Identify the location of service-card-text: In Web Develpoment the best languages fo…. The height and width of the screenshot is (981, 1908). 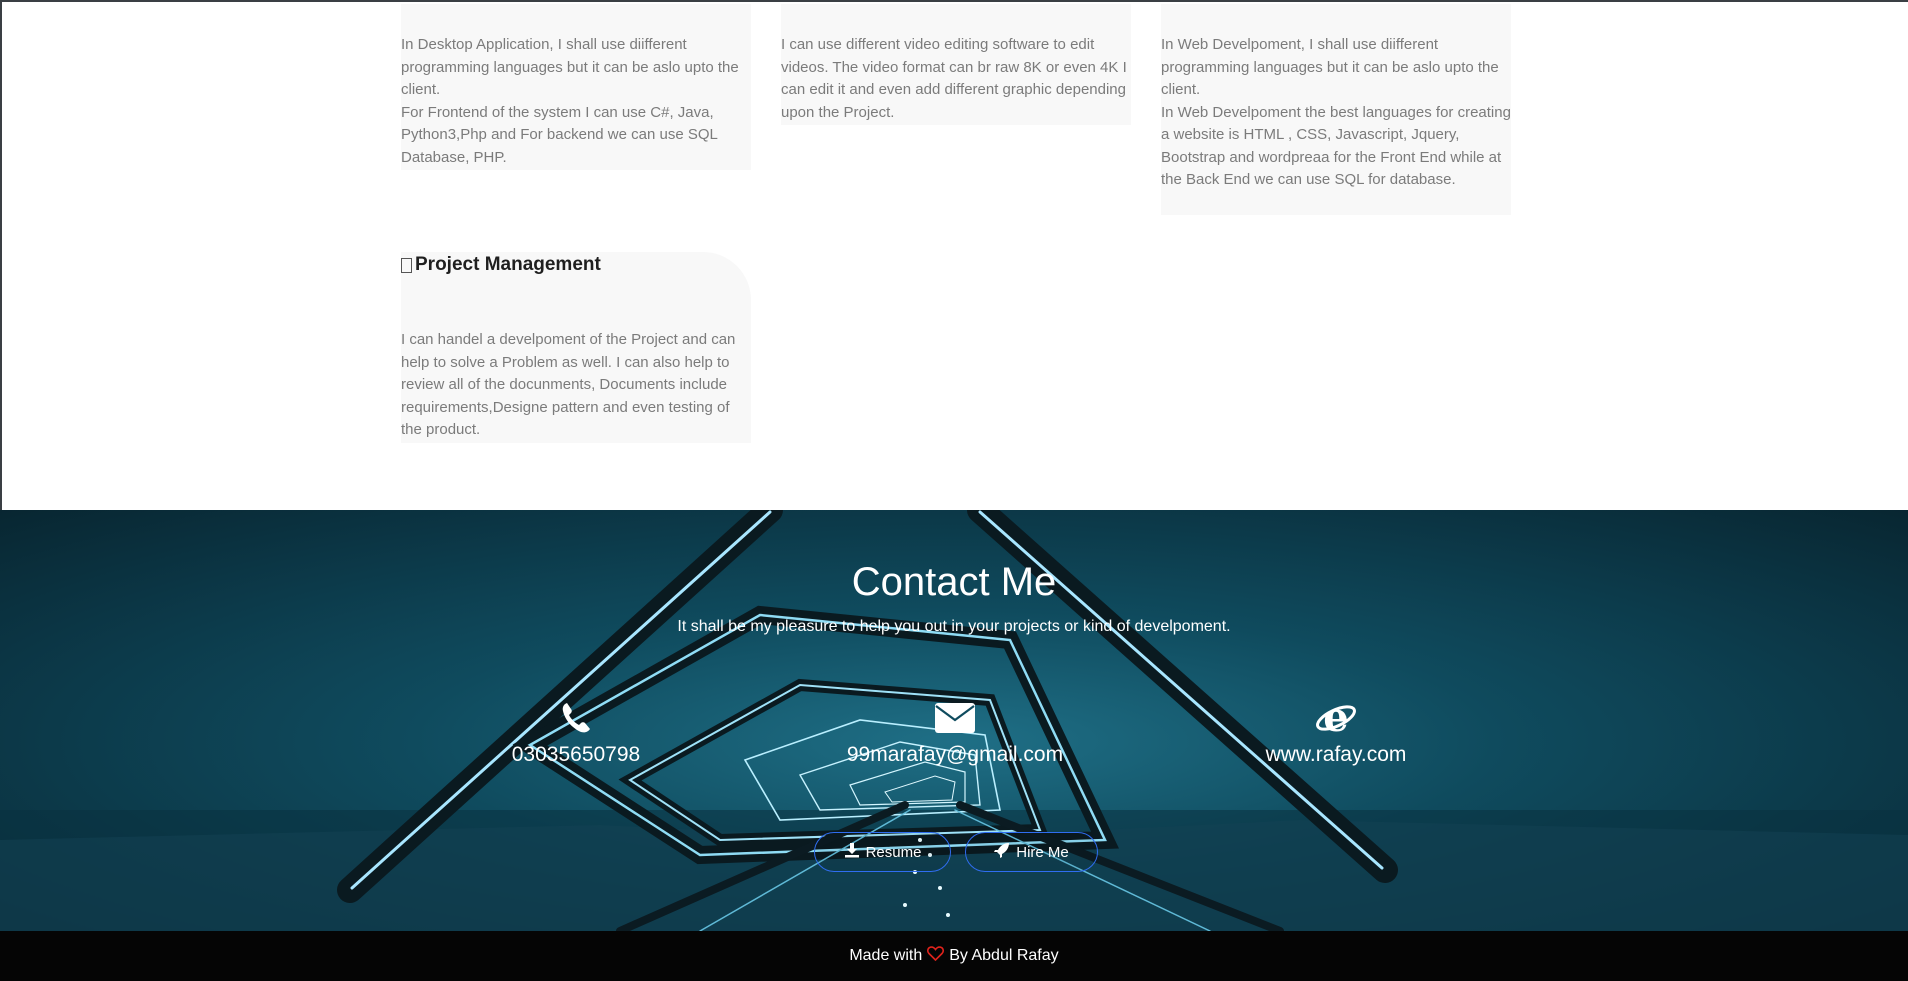
(1336, 146).